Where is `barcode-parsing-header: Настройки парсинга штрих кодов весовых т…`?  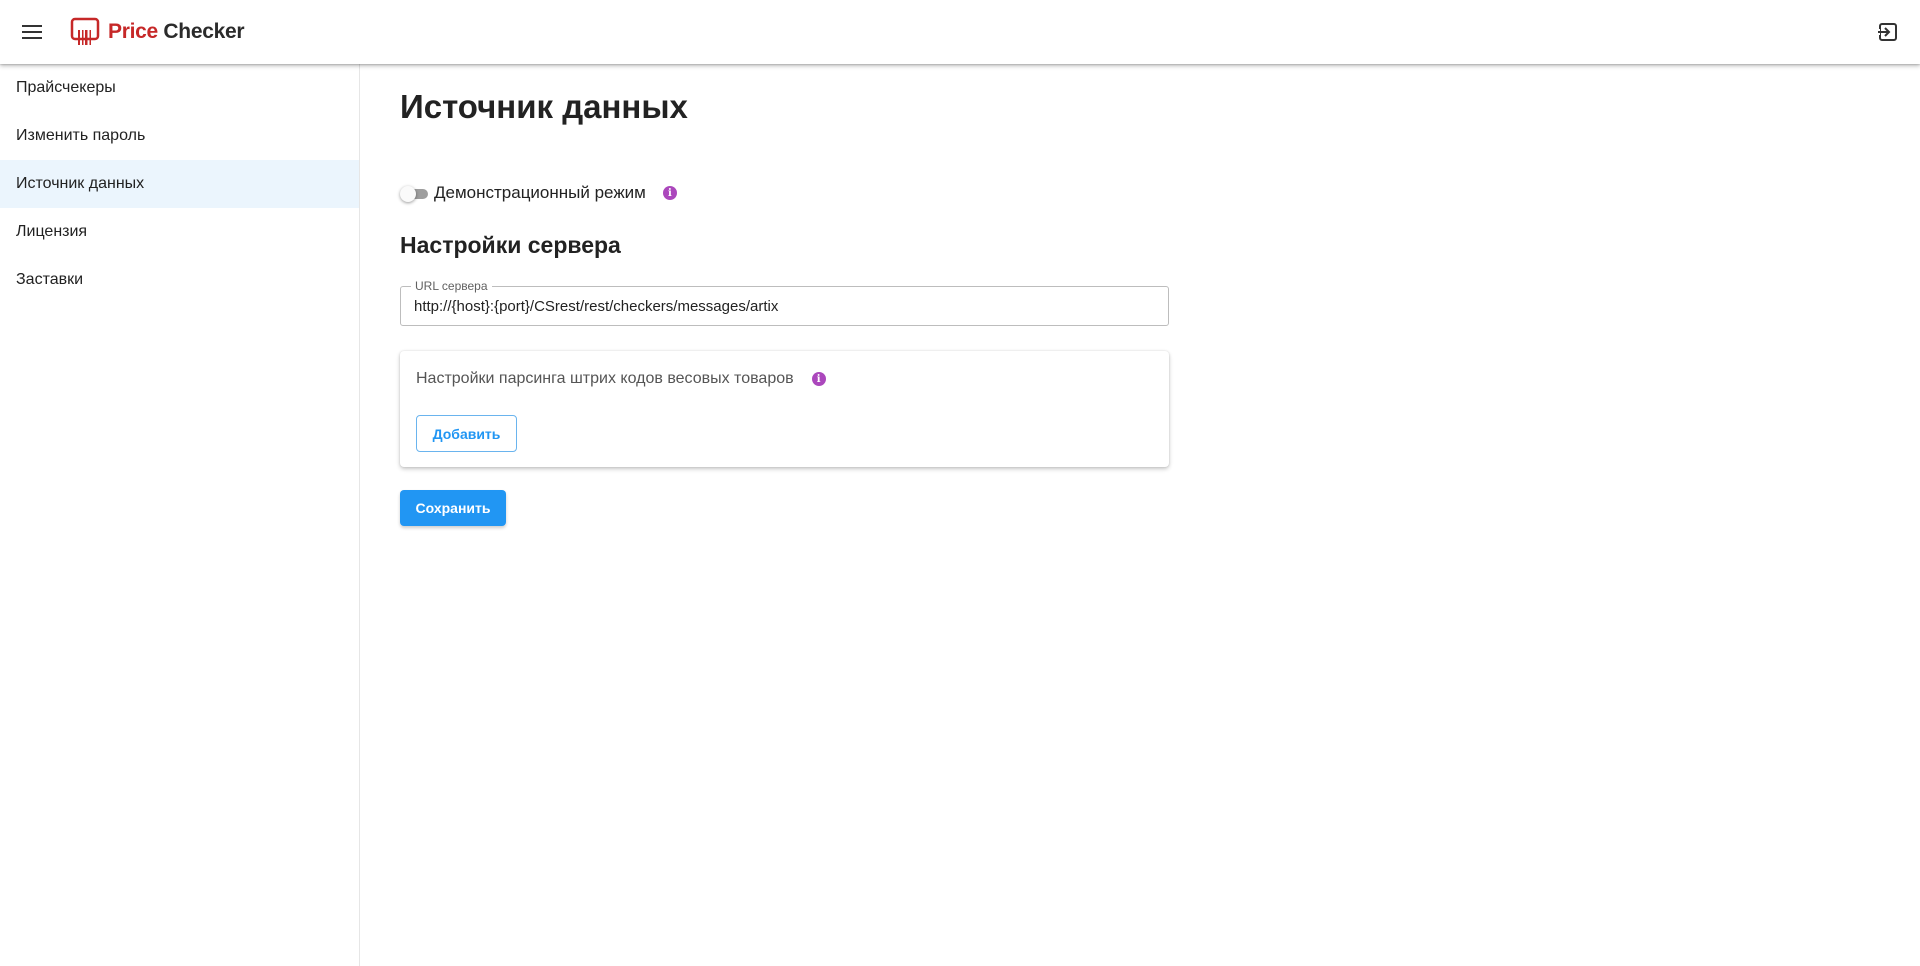 barcode-parsing-header: Настройки парсинга штрих кодов весовых т… is located at coordinates (621, 379).